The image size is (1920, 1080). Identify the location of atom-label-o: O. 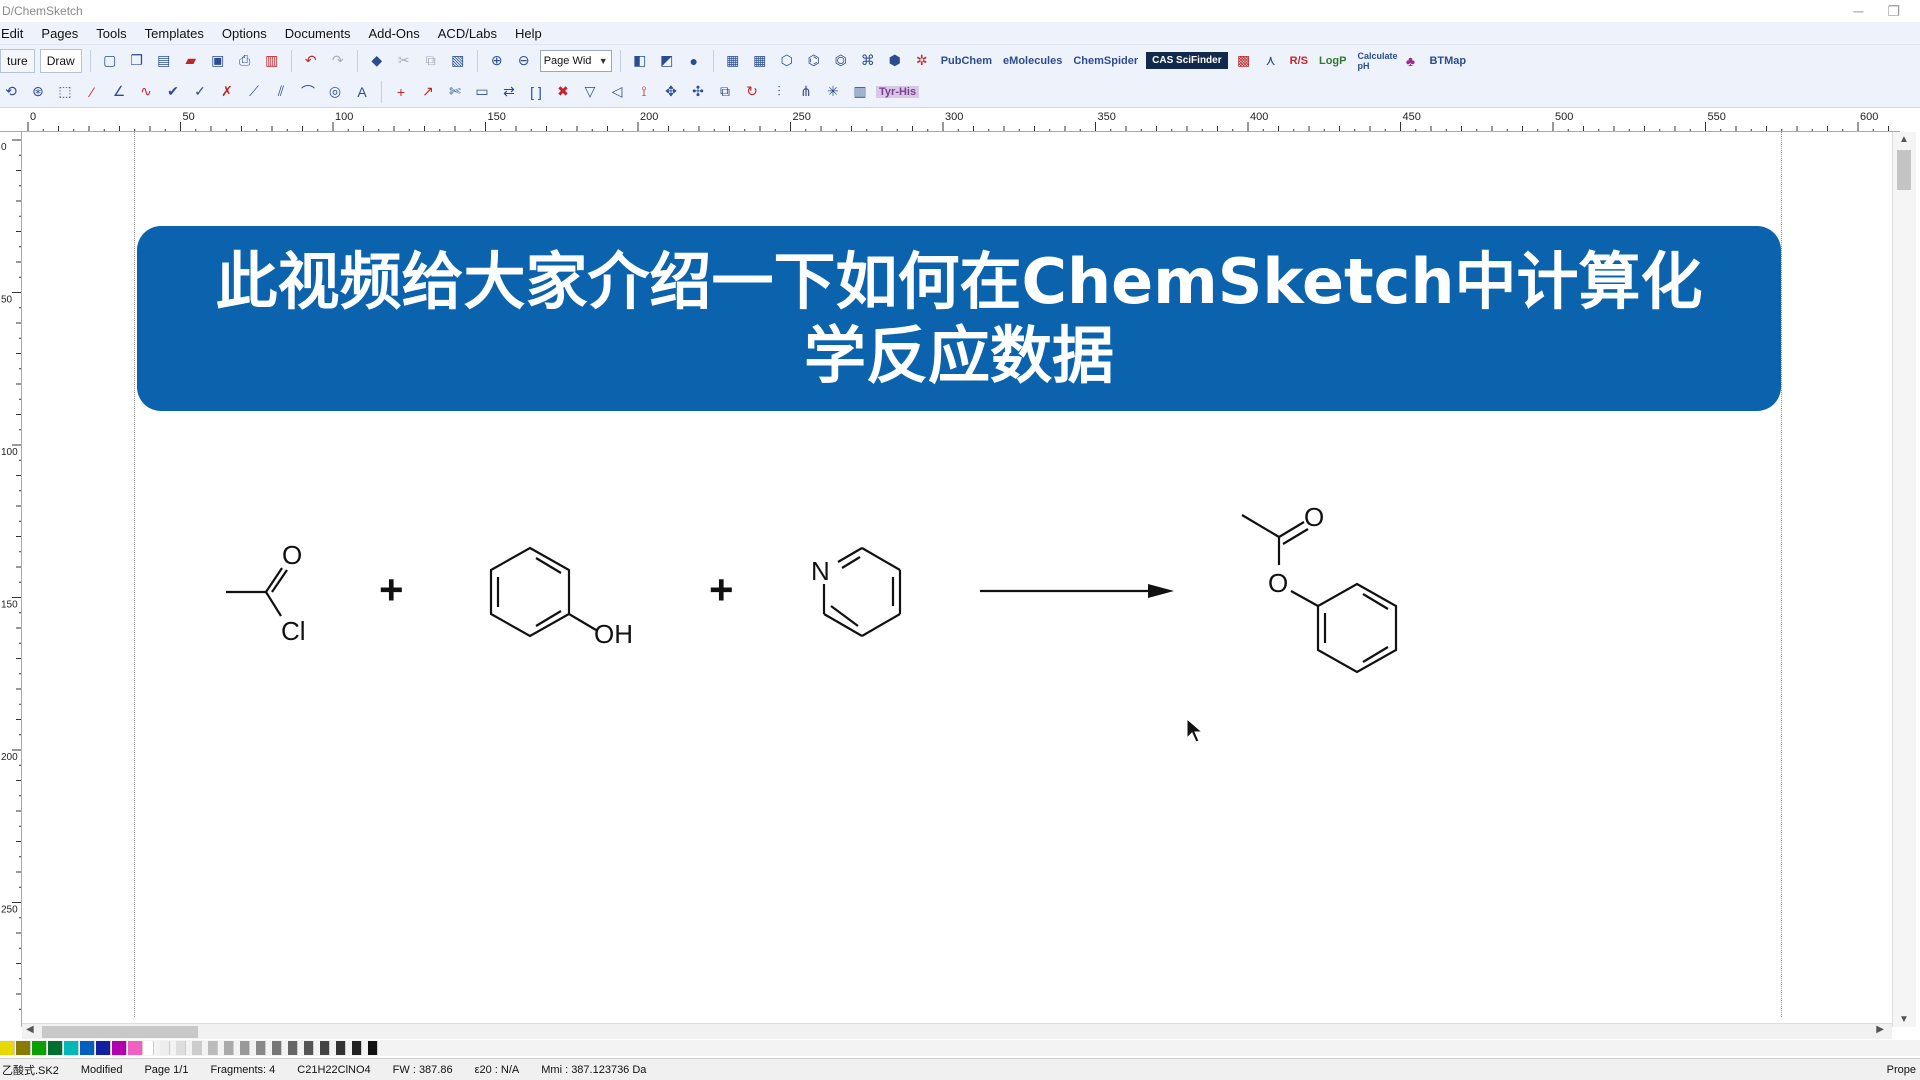
(292, 555).